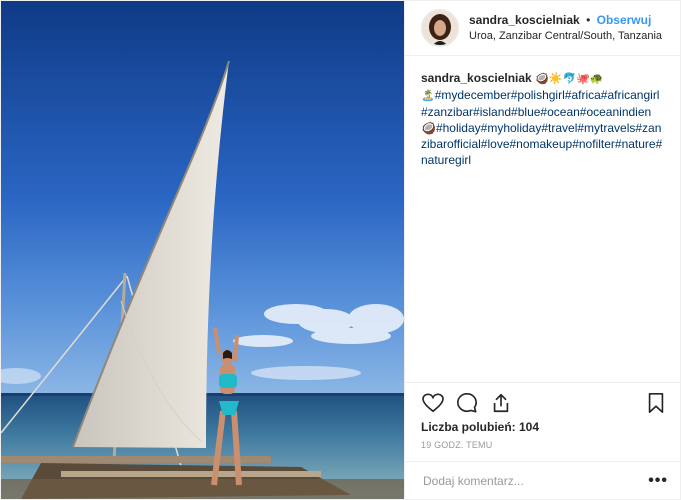 The height and width of the screenshot is (500, 681). Describe the element at coordinates (535, 480) in the screenshot. I see `comment-input` at that location.